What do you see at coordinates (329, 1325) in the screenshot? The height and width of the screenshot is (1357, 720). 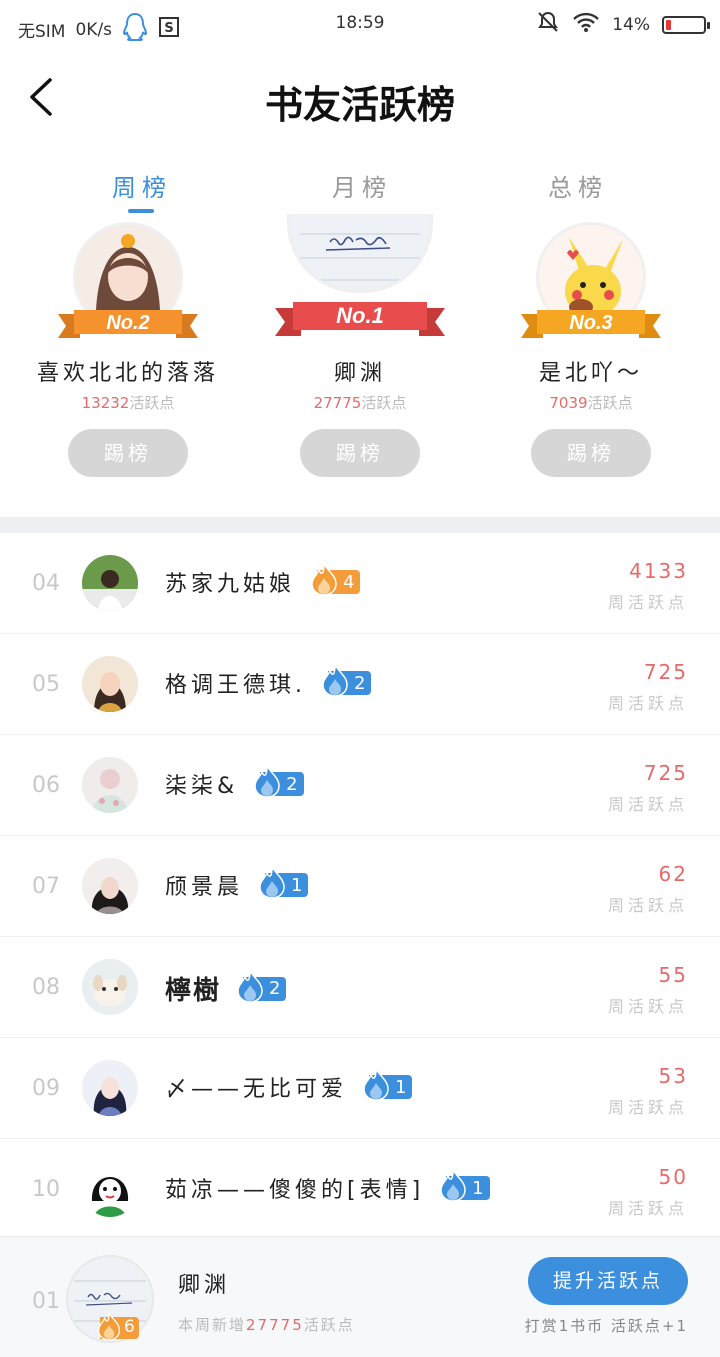 I see `week-suffix: 活跃点` at bounding box center [329, 1325].